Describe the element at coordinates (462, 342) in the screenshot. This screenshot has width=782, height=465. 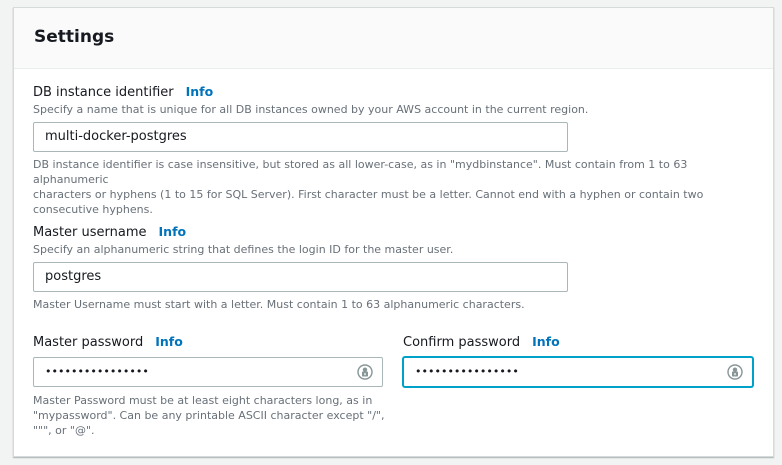
I see `confirm-password-label: Confirm password` at that location.